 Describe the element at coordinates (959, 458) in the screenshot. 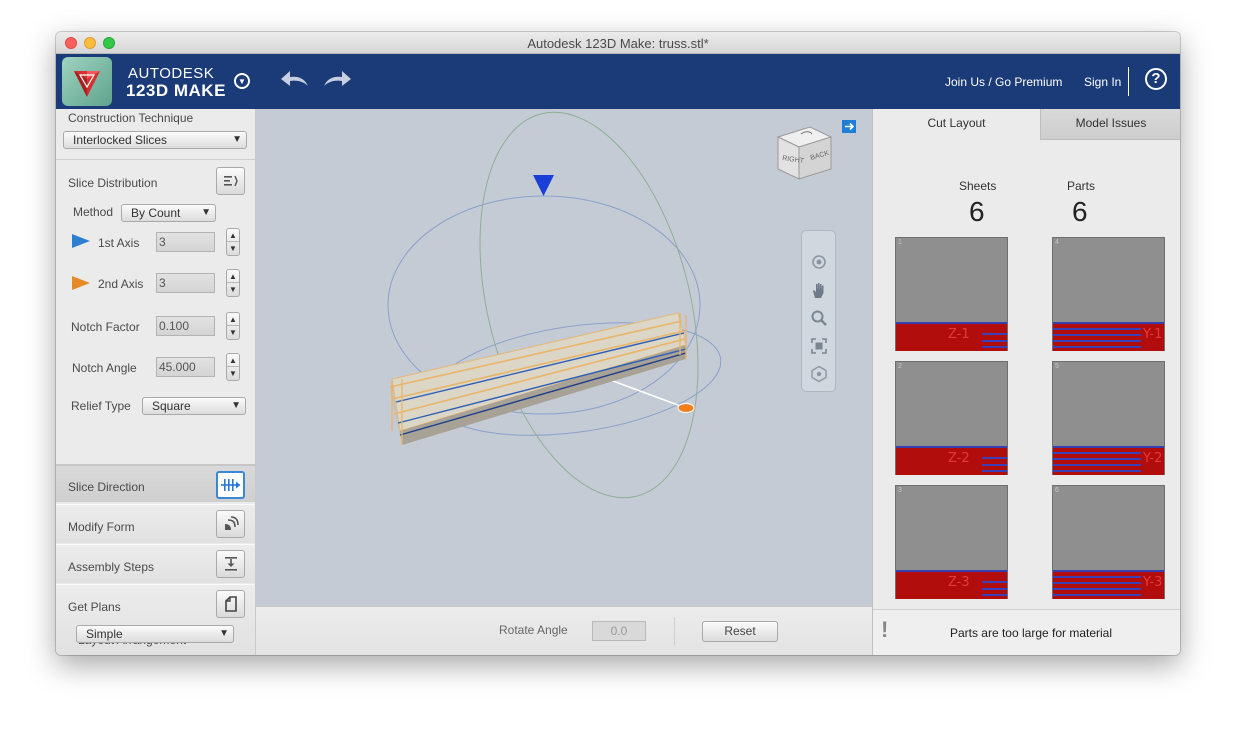

I see `slice-tag: Z-2` at that location.